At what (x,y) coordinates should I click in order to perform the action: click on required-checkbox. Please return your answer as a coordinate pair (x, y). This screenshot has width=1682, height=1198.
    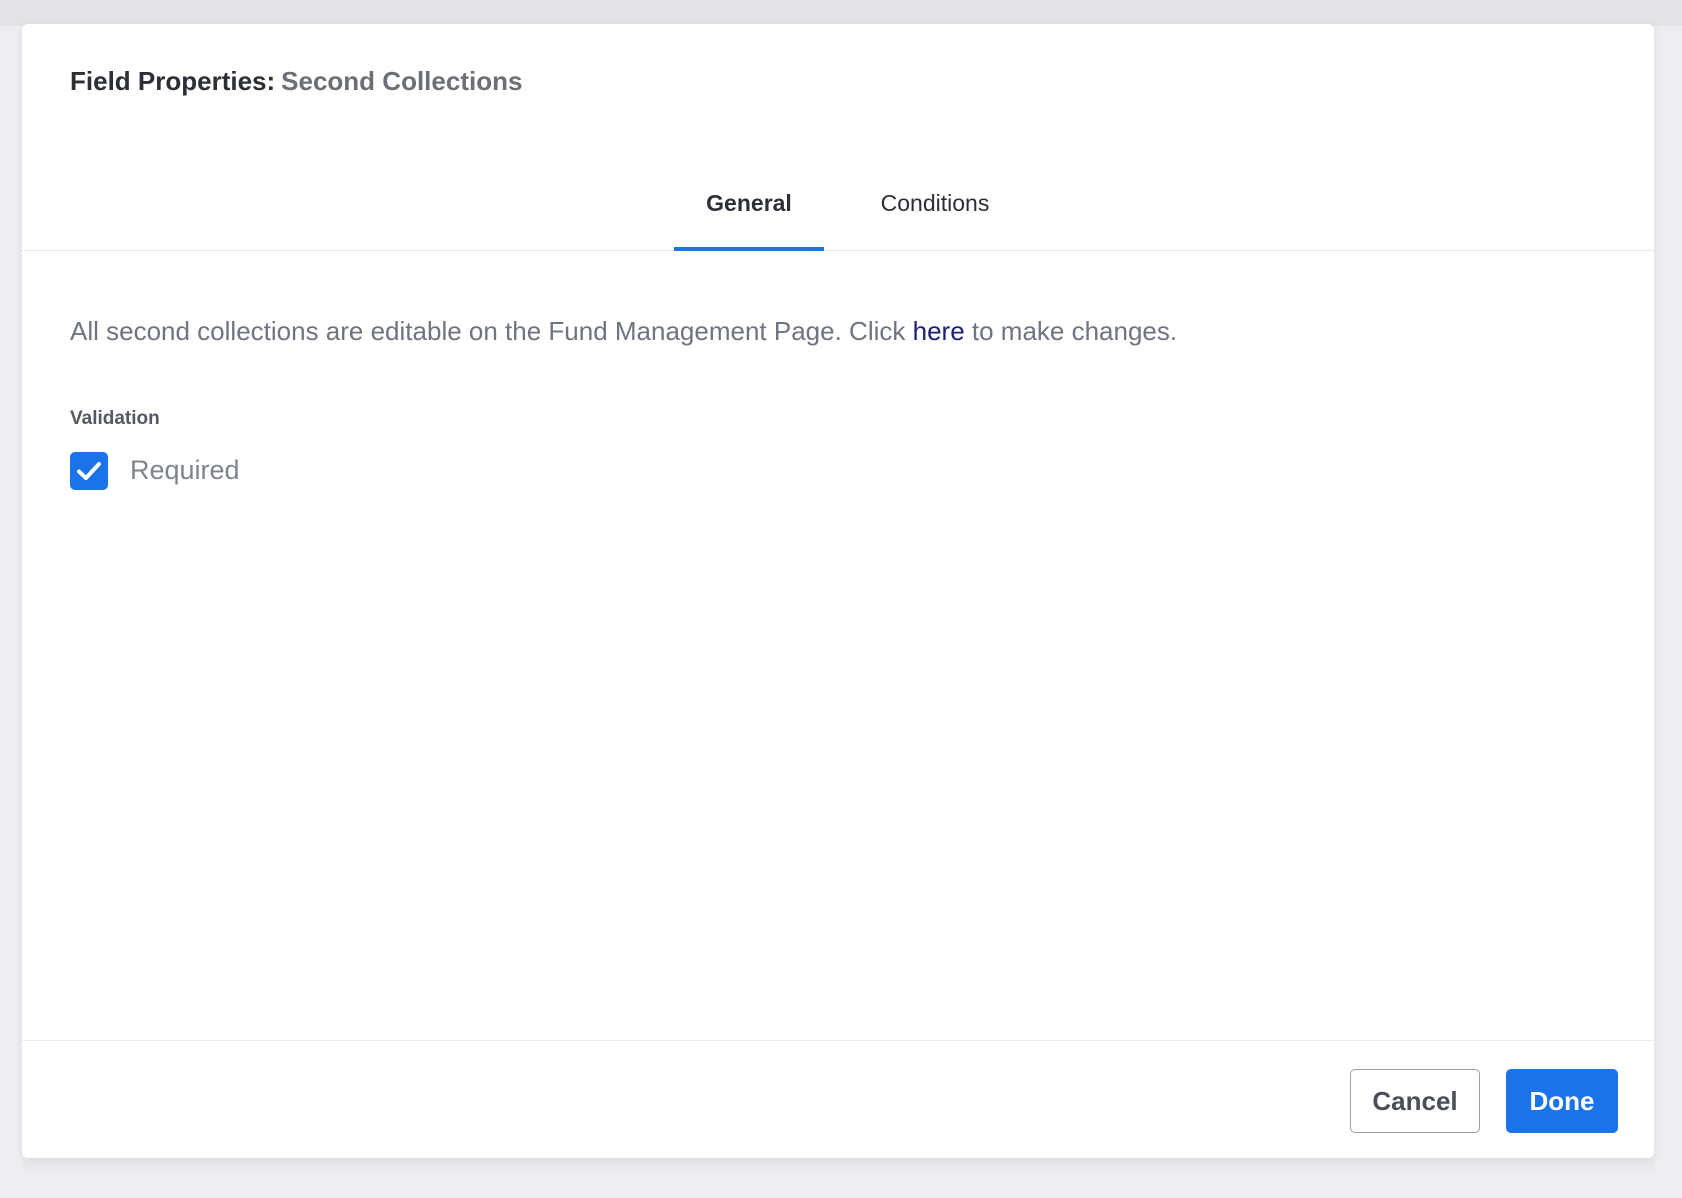
    Looking at the image, I should click on (89, 471).